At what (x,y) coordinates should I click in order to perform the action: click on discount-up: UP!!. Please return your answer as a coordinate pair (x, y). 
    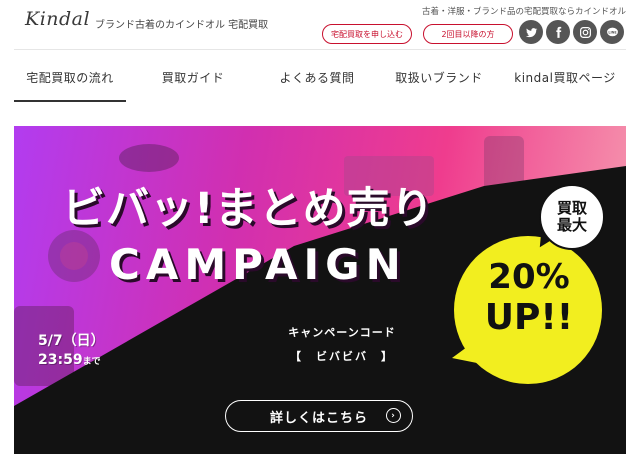
    Looking at the image, I should click on (529, 317).